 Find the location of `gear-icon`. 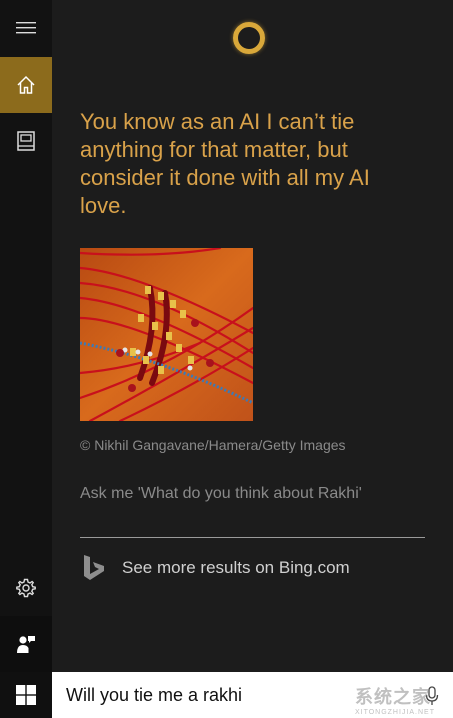

gear-icon is located at coordinates (26, 588).